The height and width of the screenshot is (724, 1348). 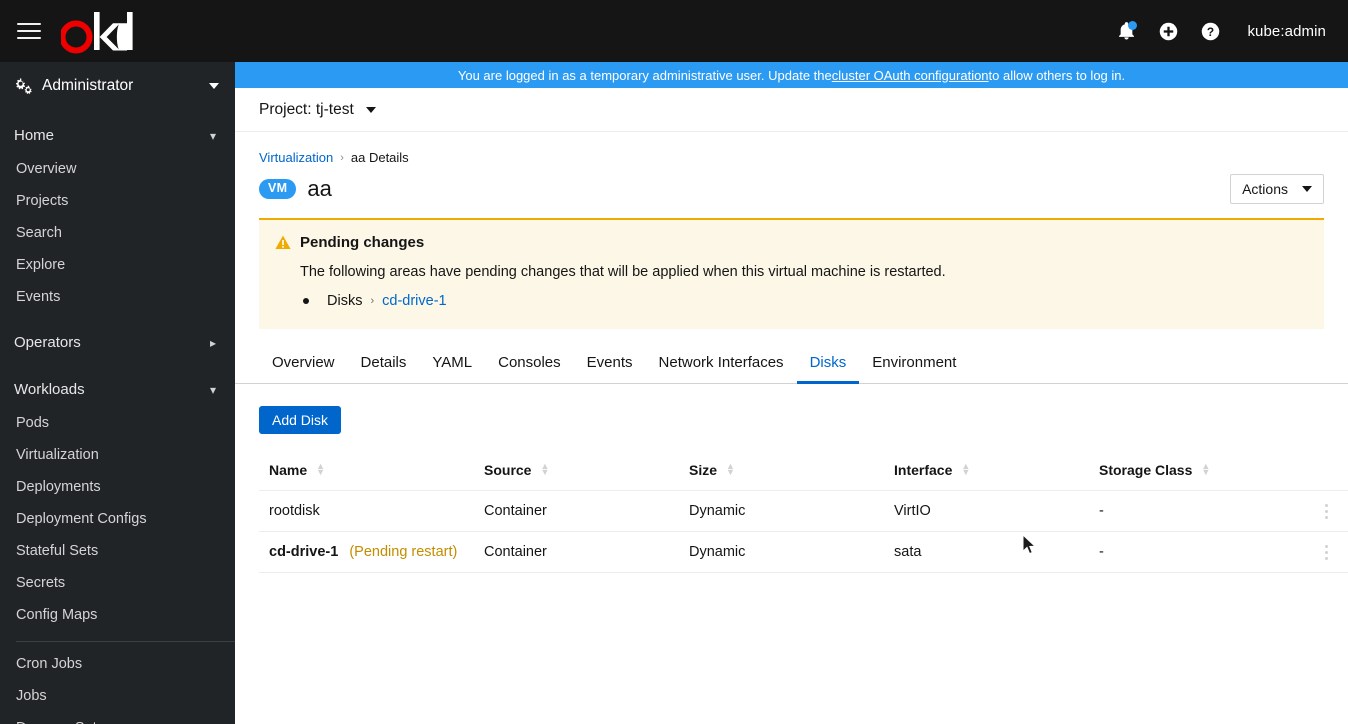 I want to click on column-header-interface: Interface ▲ ▼, so click(x=986, y=476).